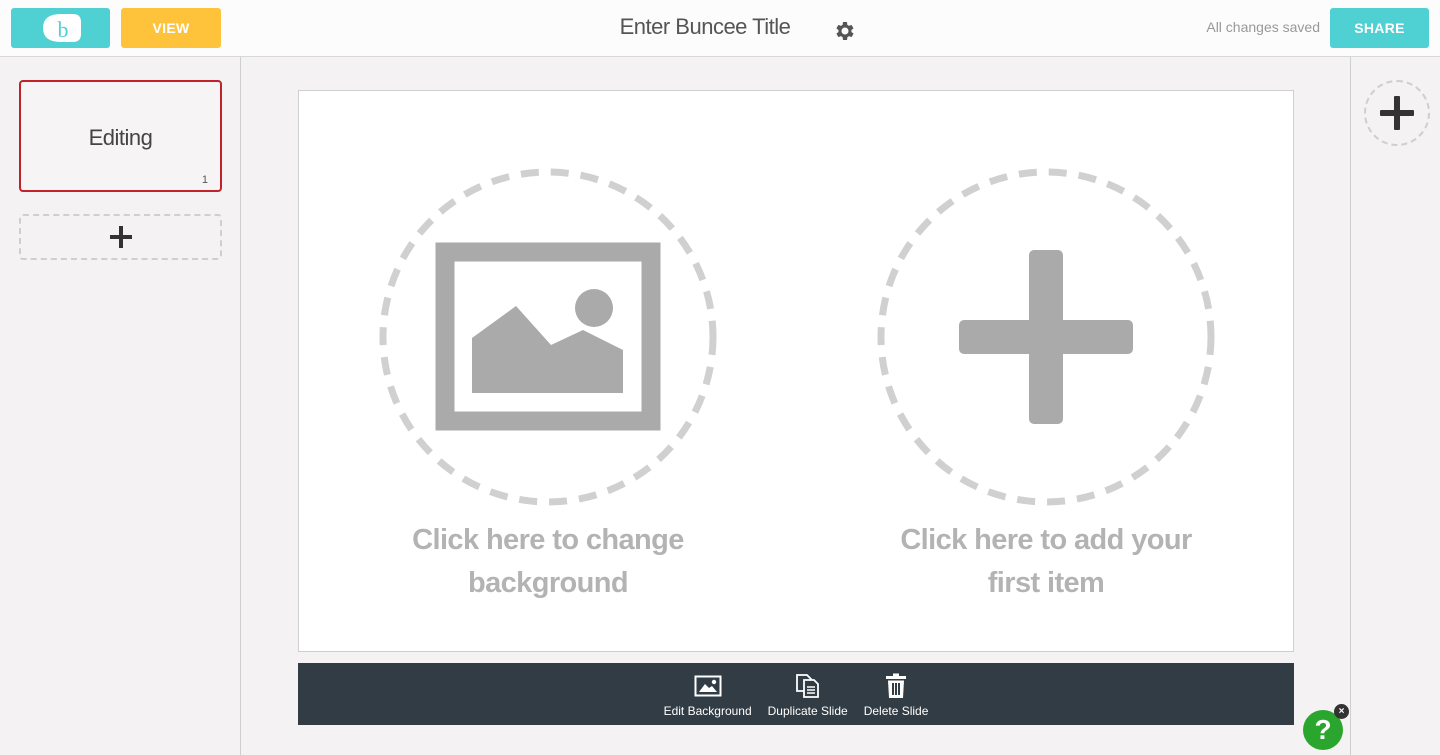 This screenshot has height=755, width=1440. Describe the element at coordinates (1046, 583) in the screenshot. I see `add-item-line-2: first item` at that location.